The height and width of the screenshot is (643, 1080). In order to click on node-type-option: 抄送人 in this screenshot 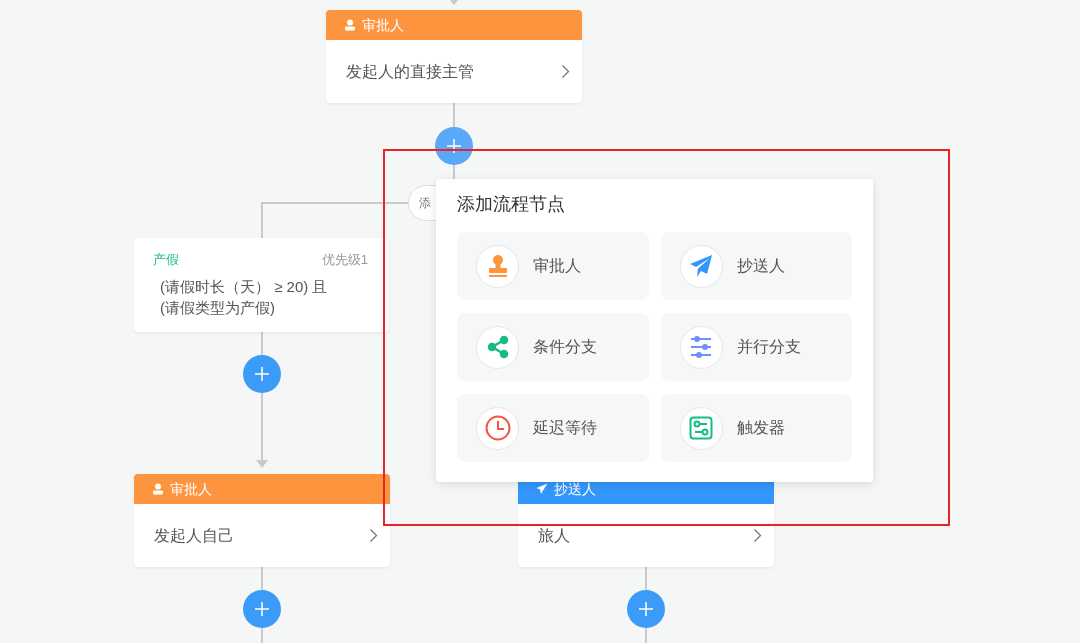, I will do `click(756, 266)`.